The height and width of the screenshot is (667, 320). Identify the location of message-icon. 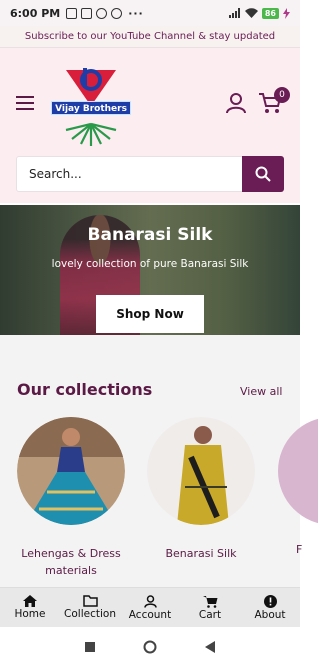
(72, 13).